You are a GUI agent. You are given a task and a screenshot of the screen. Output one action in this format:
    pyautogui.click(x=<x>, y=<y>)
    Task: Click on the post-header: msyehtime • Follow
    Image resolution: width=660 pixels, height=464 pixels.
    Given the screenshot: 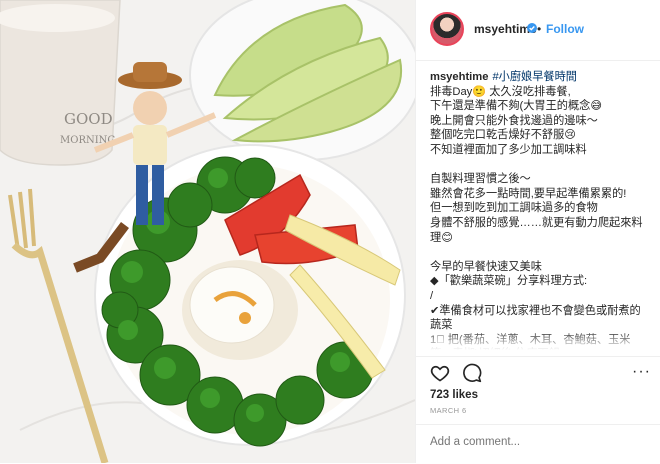 What is the action you would take?
    pyautogui.click(x=538, y=30)
    